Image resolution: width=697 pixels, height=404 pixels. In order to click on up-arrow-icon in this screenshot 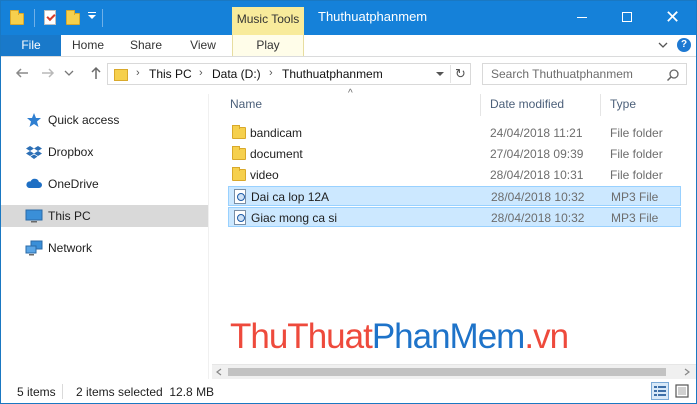, I will do `click(96, 72)`.